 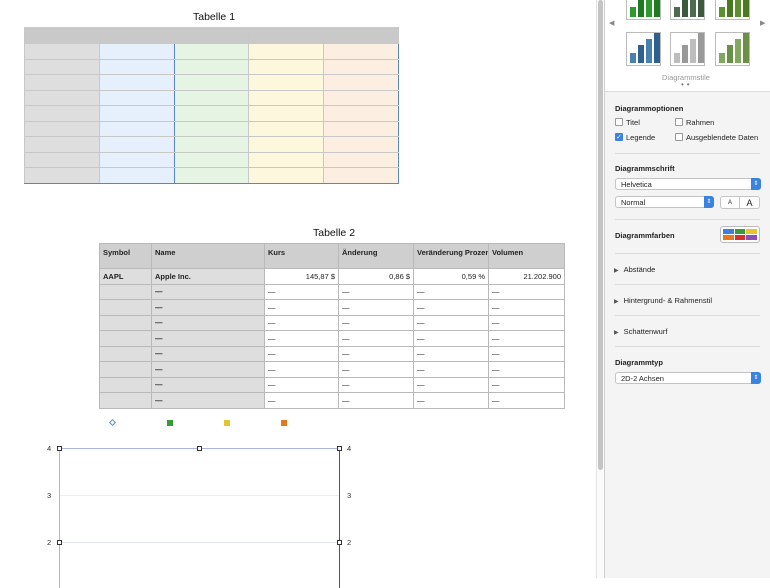 What do you see at coordinates (634, 269) in the screenshot?
I see `spacing-disclosure: ▶ Abstände` at bounding box center [634, 269].